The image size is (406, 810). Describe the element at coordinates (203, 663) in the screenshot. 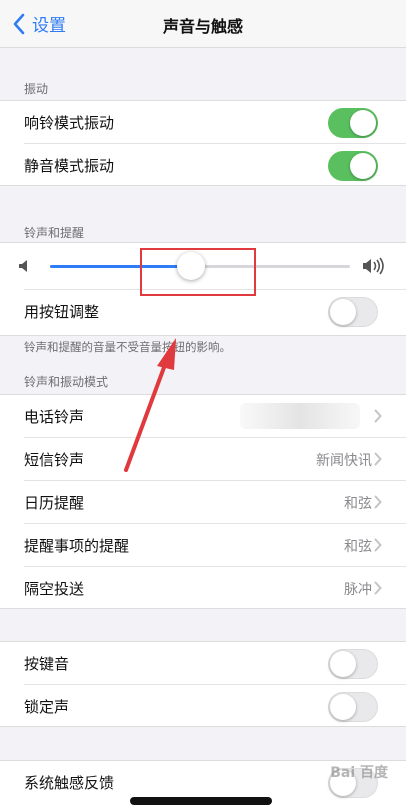

I see `keyboard-clicks-row: 按键音` at that location.